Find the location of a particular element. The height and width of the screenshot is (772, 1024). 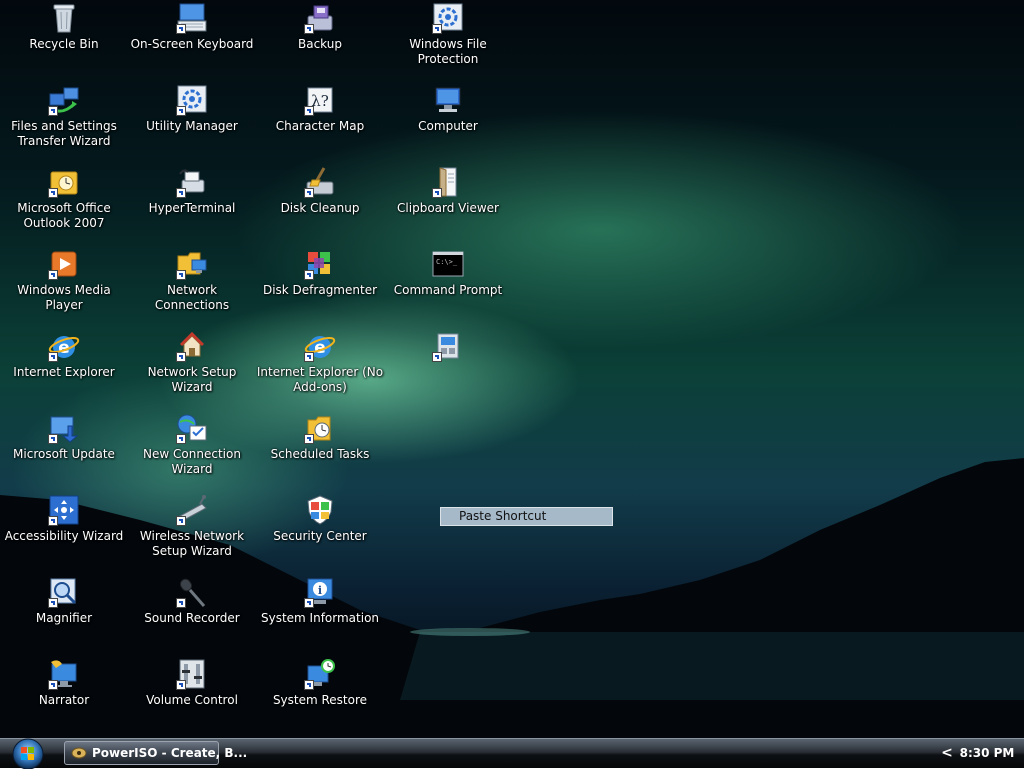

command-prompt-icon: C:\>_ is located at coordinates (448, 264).